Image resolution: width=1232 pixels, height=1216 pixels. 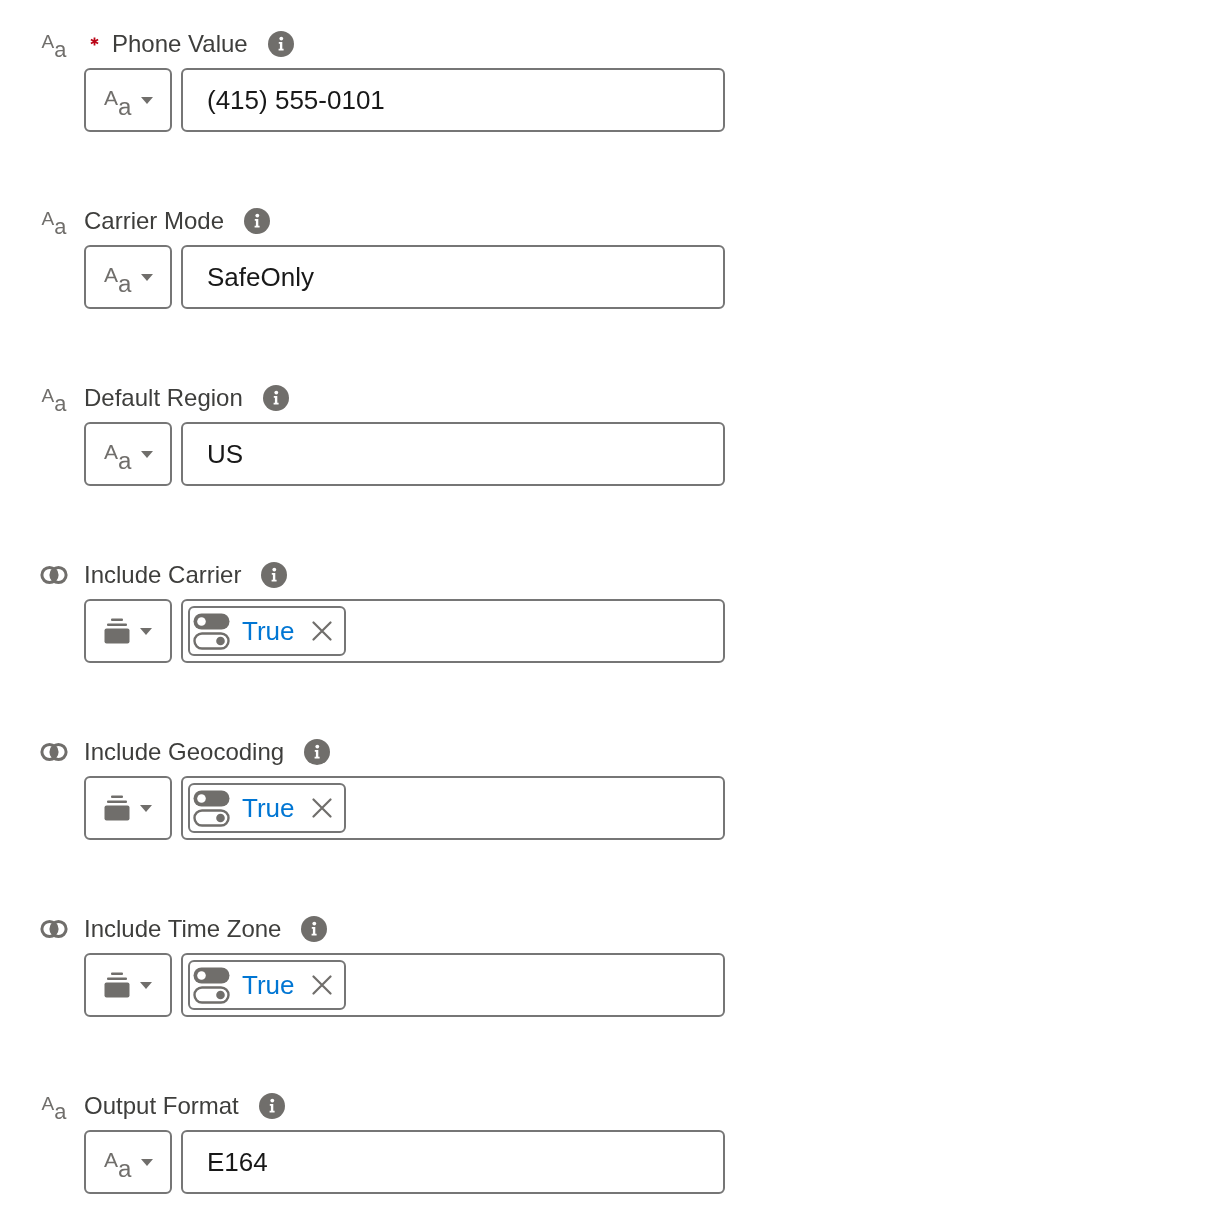 What do you see at coordinates (184, 752) in the screenshot?
I see `field-label: Include Geocoding` at bounding box center [184, 752].